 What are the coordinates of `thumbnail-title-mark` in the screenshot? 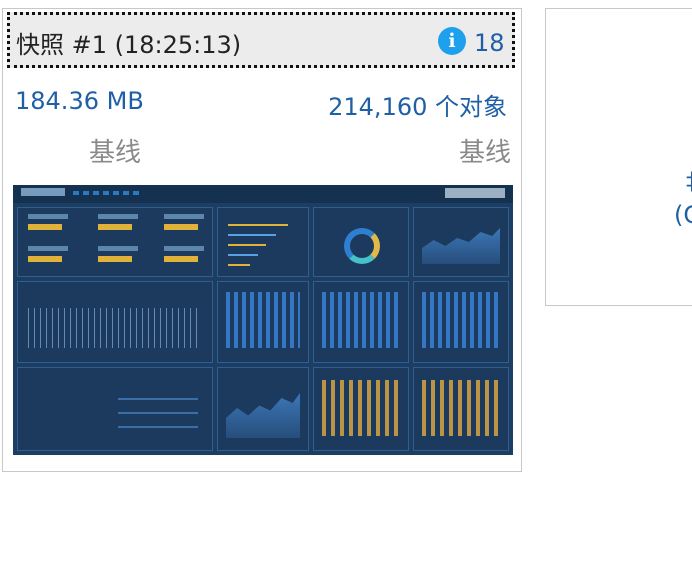 It's located at (43, 192).